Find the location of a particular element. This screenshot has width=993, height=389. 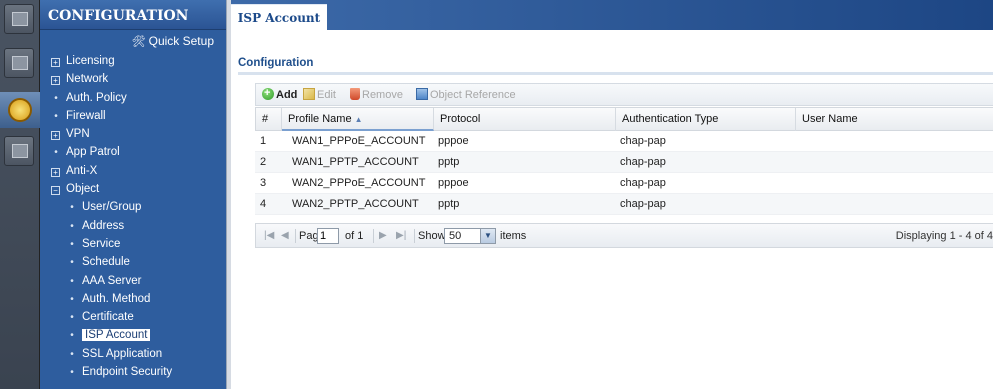

sidebar-item-isp-account: • ISP Account is located at coordinates (133, 335).